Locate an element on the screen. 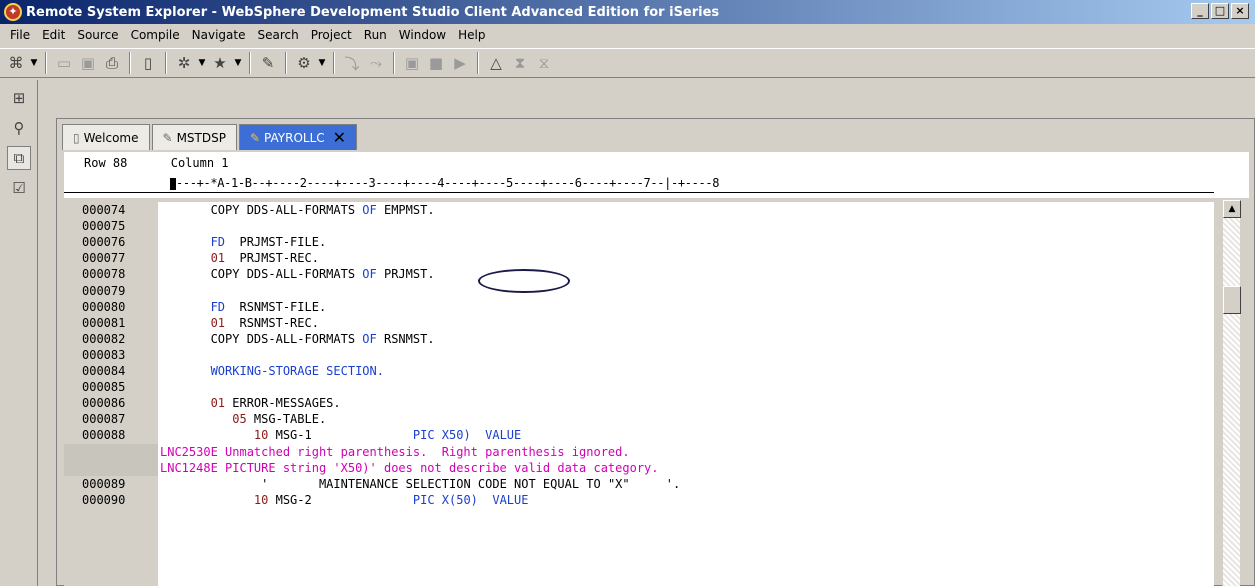  hourglass-icon: ⧗ is located at coordinates (520, 63).